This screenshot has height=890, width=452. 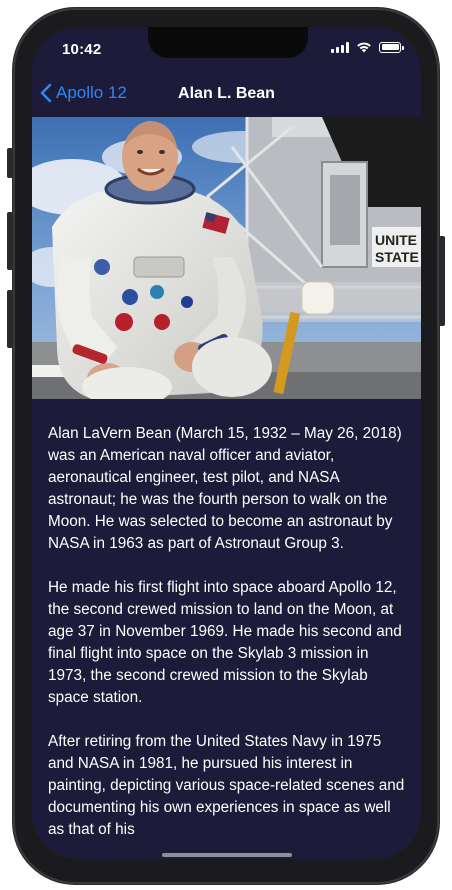 What do you see at coordinates (227, 855) in the screenshot?
I see `home-indicator` at bounding box center [227, 855].